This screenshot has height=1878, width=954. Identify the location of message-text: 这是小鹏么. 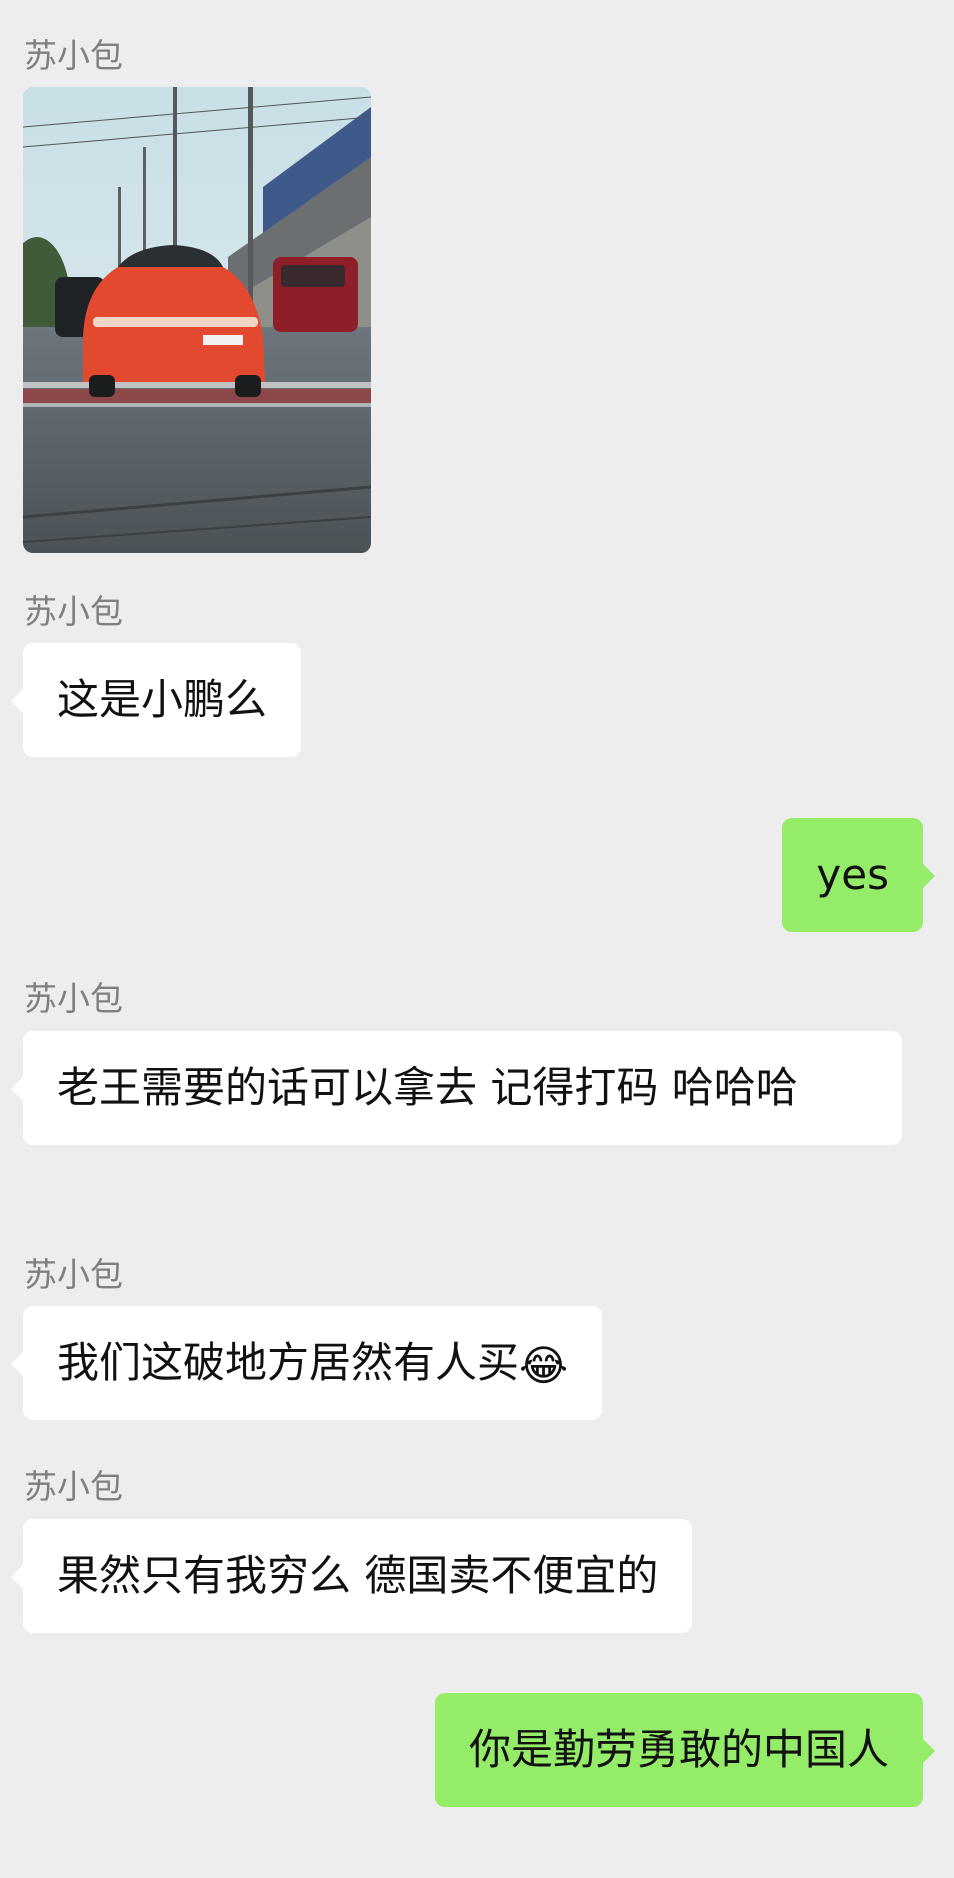
(162, 699).